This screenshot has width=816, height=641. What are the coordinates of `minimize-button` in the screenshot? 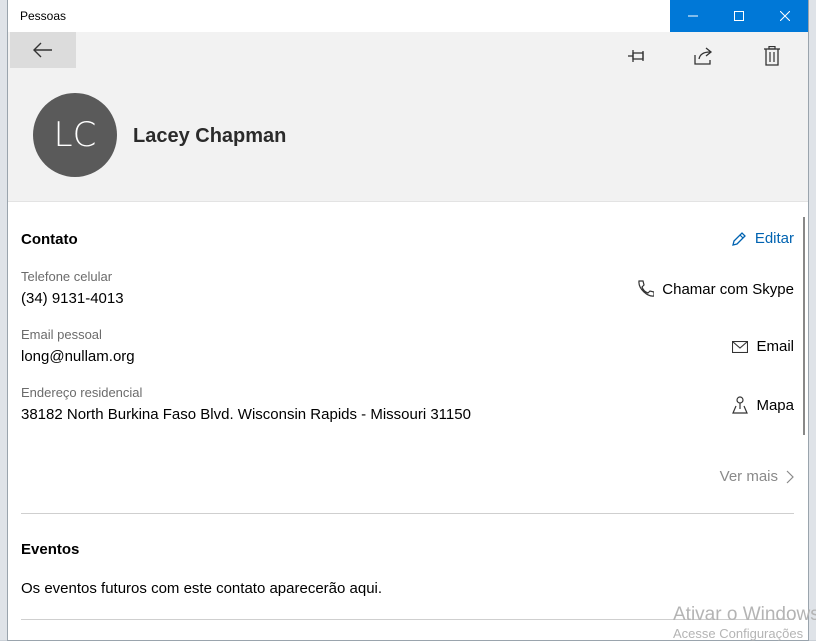 It's located at (693, 16).